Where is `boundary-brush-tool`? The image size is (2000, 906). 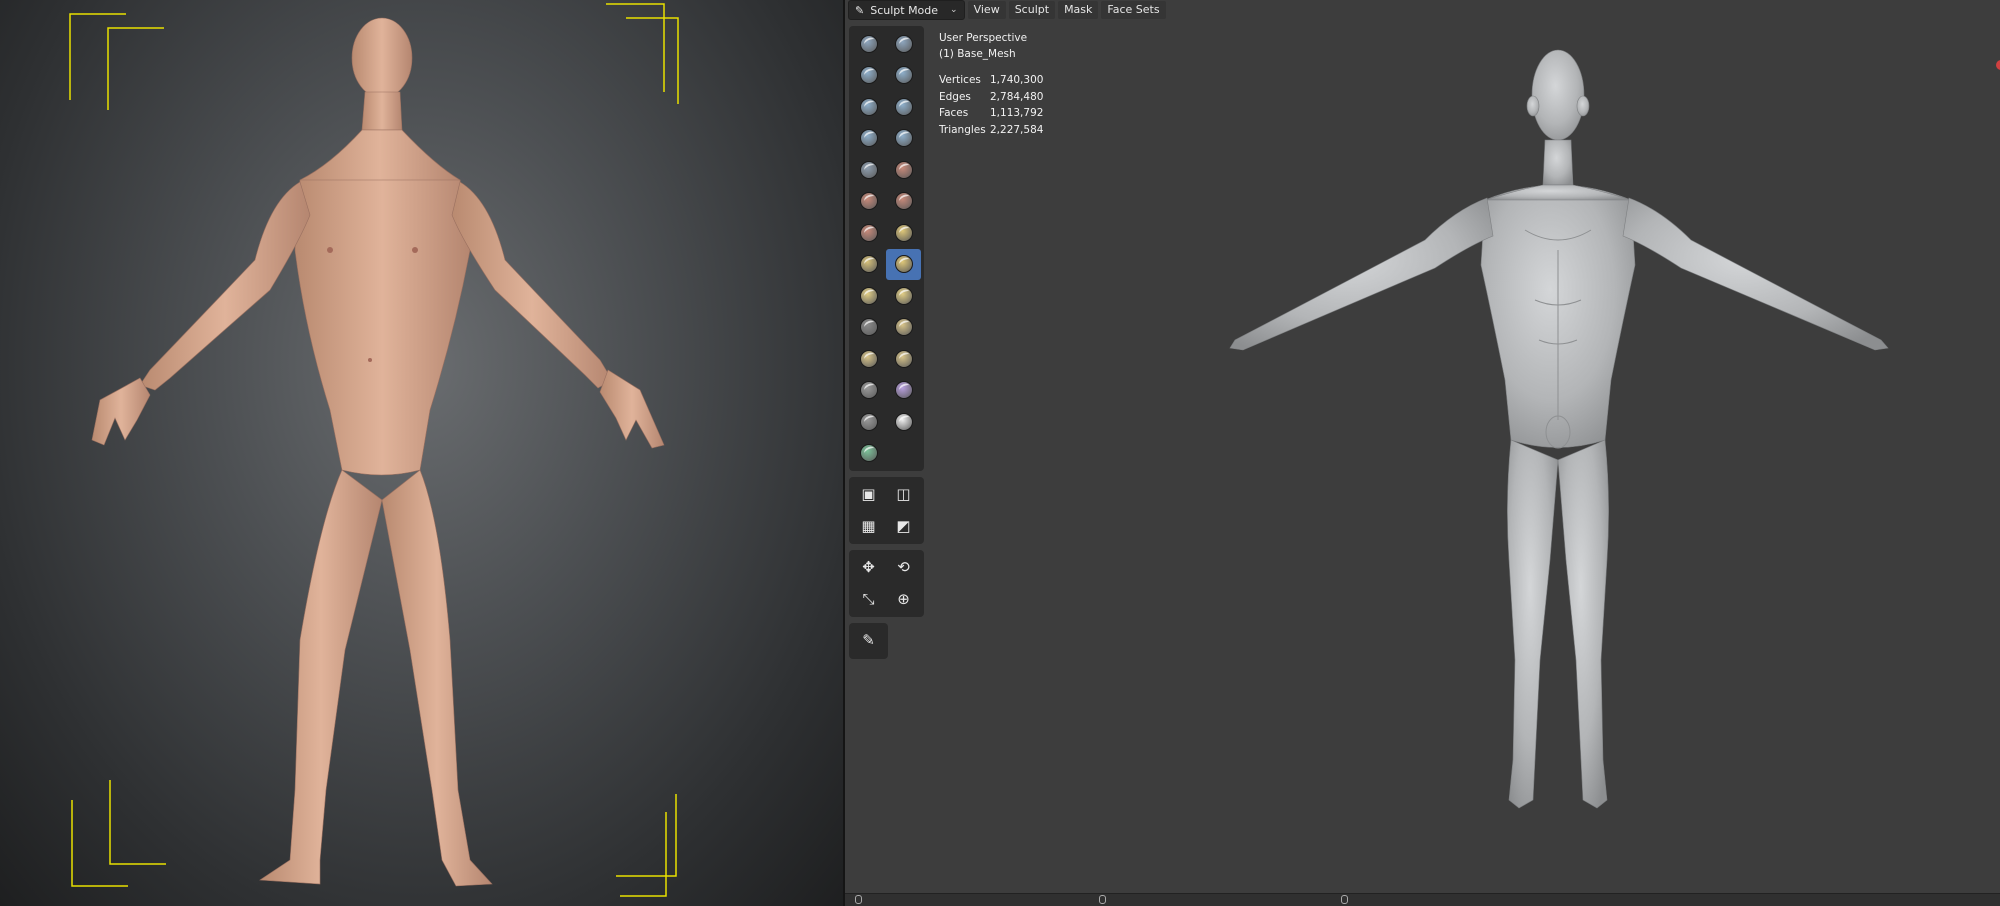 boundary-brush-tool is located at coordinates (903, 391).